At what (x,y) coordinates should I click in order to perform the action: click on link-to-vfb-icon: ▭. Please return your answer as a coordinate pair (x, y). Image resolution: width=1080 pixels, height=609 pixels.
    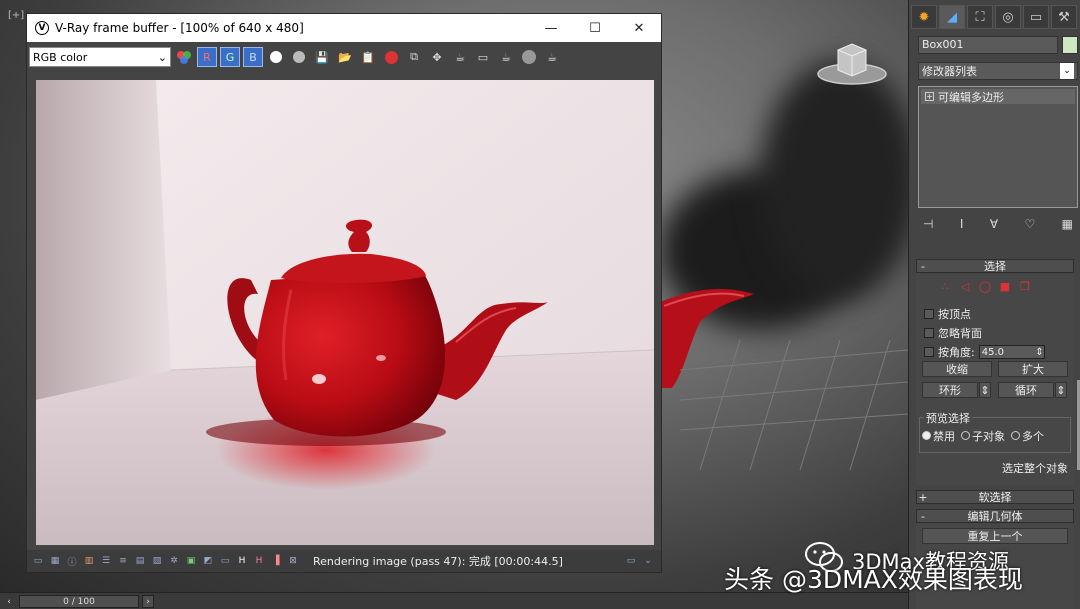
    Looking at the image, I should click on (483, 57).